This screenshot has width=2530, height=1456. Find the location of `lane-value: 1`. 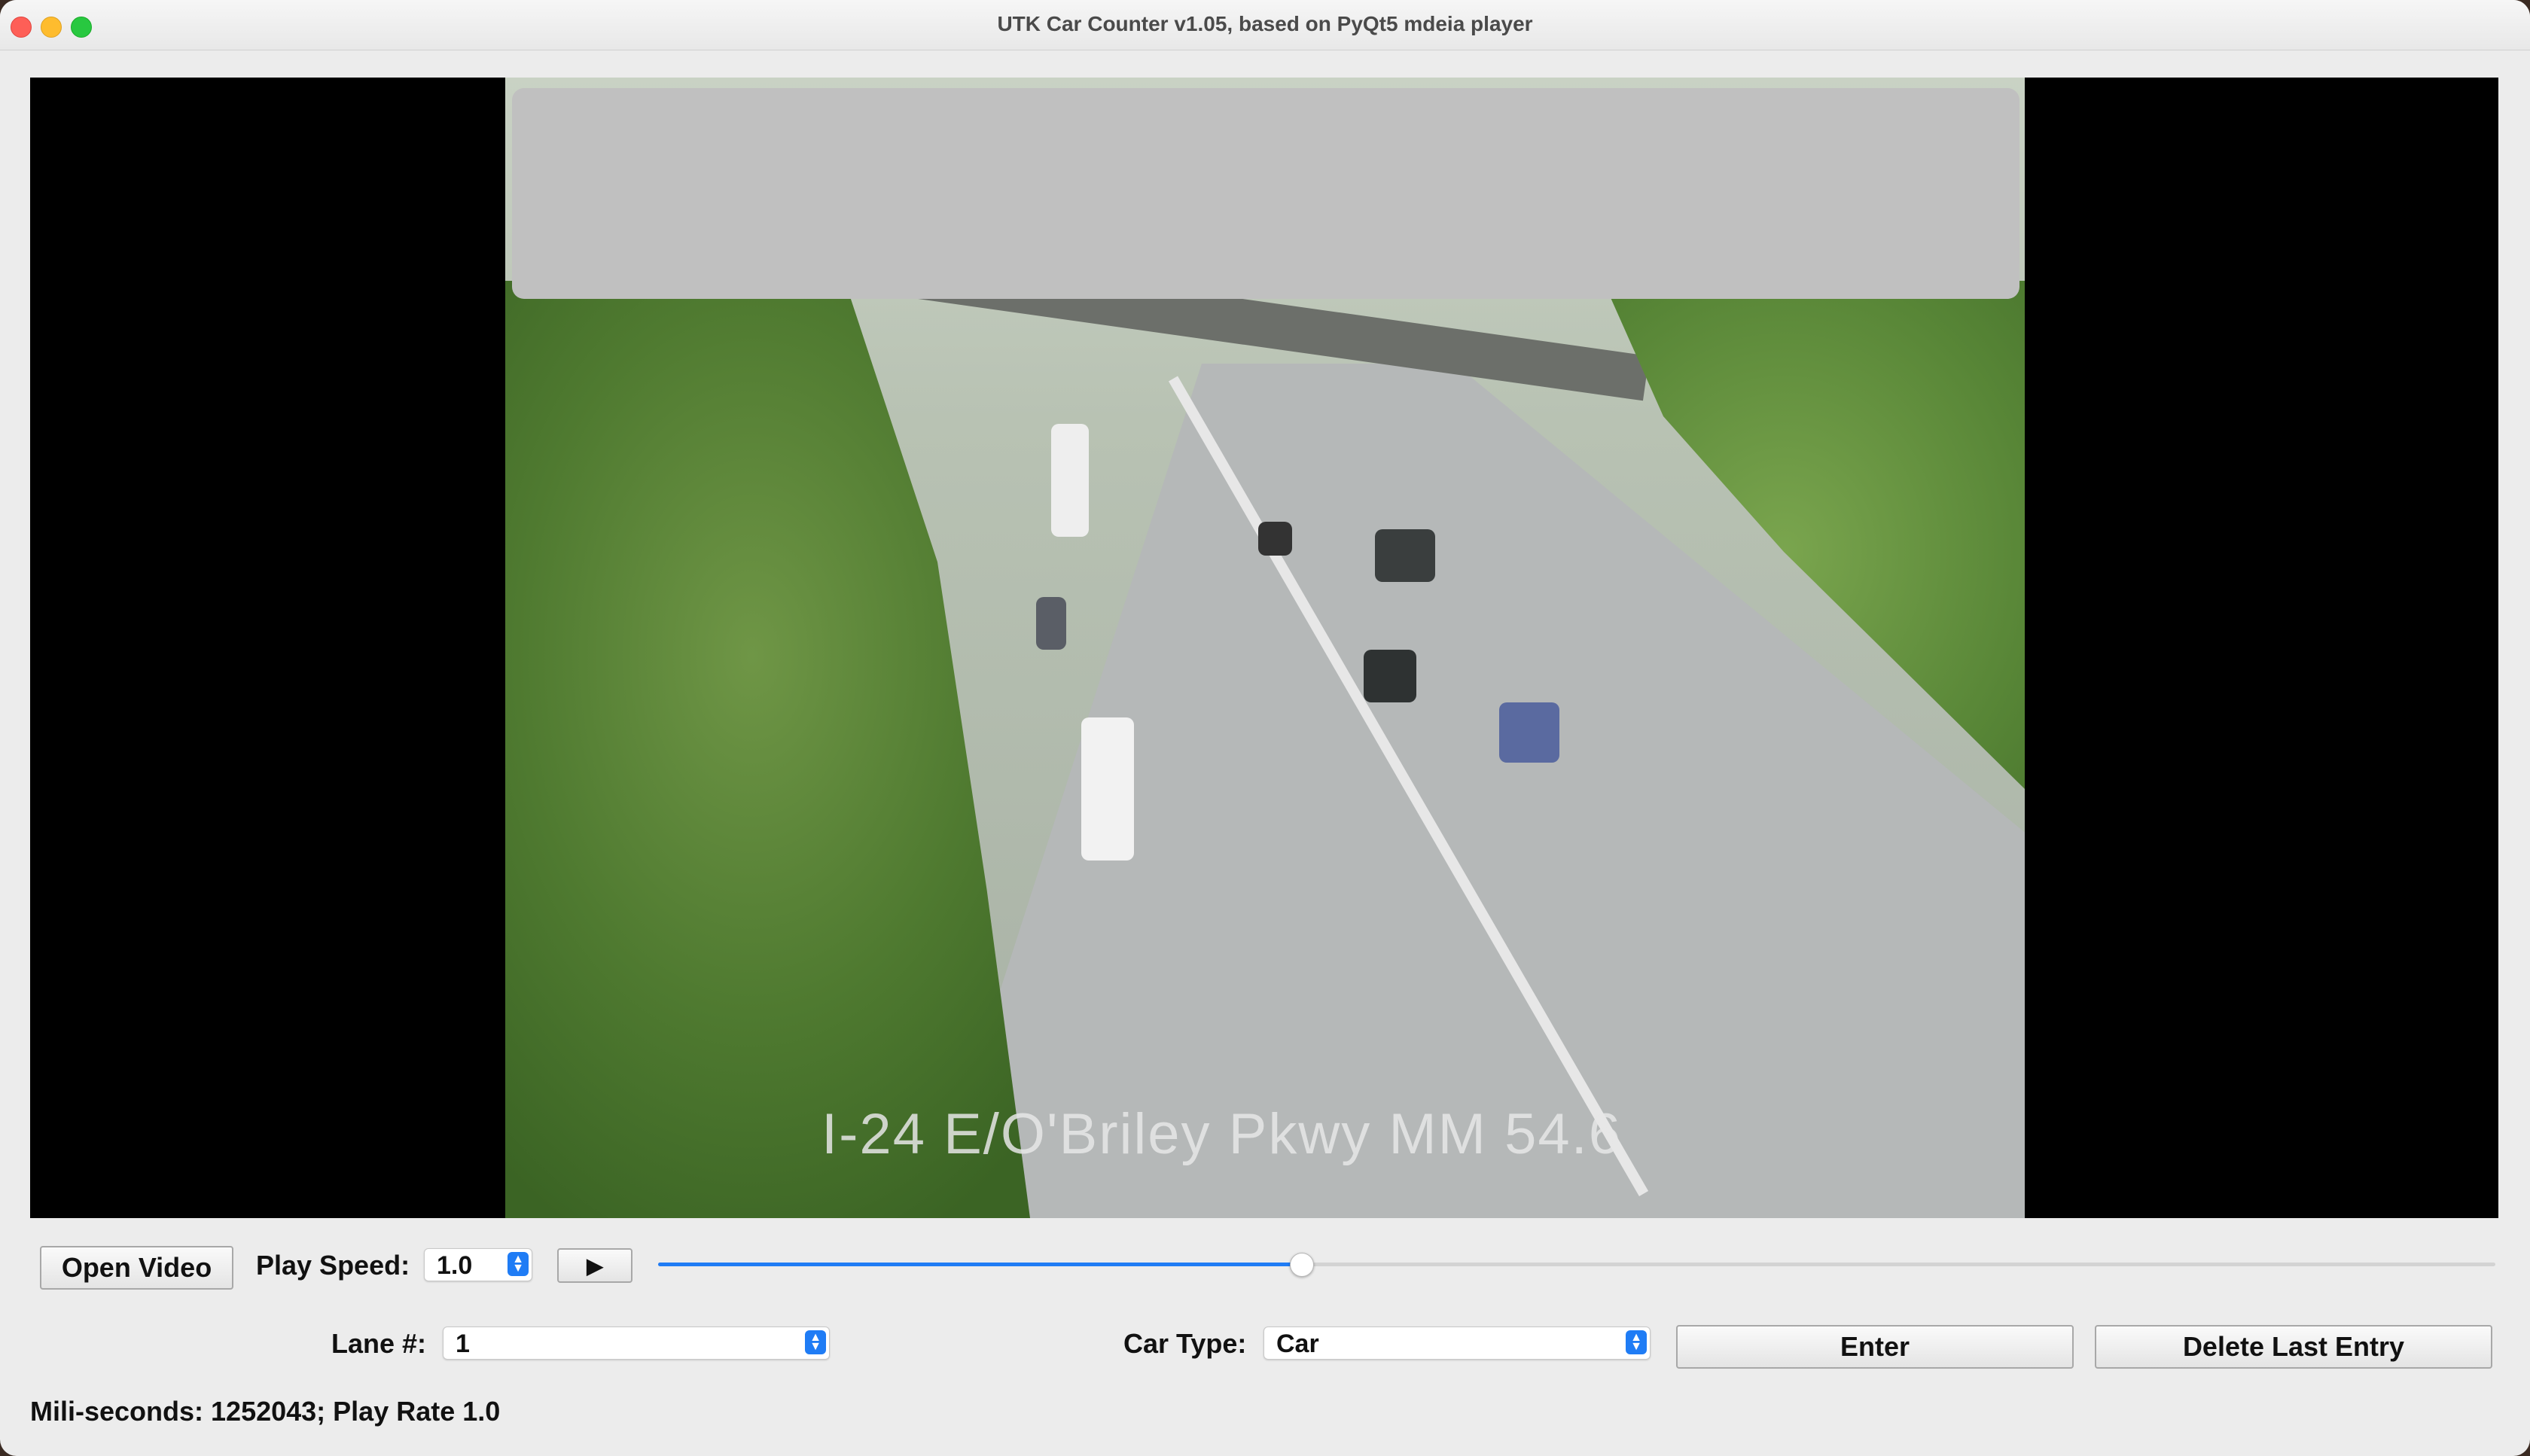

lane-value: 1 is located at coordinates (463, 1344).